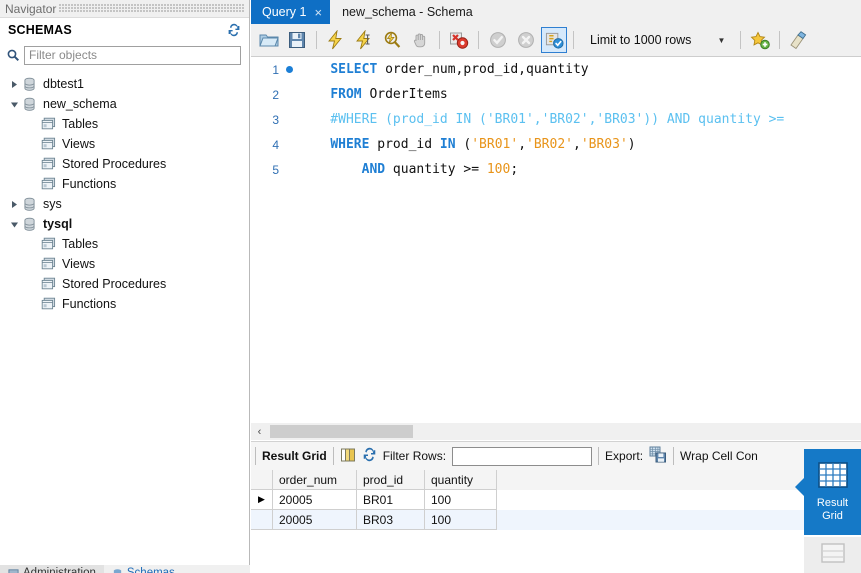 The image size is (861, 573). What do you see at coordinates (275, 144) in the screenshot?
I see `line-number: 4` at bounding box center [275, 144].